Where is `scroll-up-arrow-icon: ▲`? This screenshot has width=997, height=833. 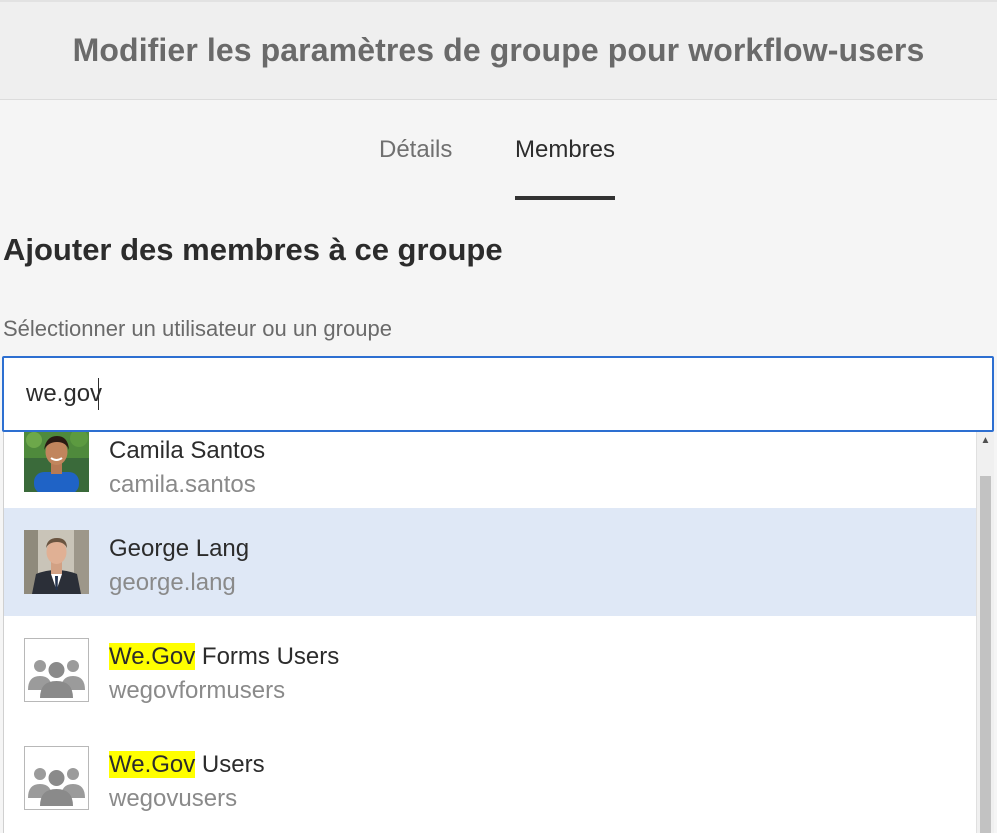 scroll-up-arrow-icon: ▲ is located at coordinates (985, 441).